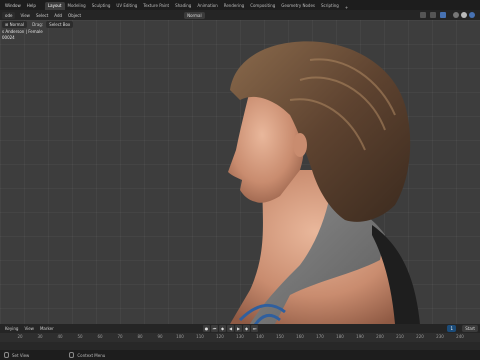 This screenshot has width=480, height=360. Describe the element at coordinates (20, 336) in the screenshot. I see `ruler-tick: 20` at that location.